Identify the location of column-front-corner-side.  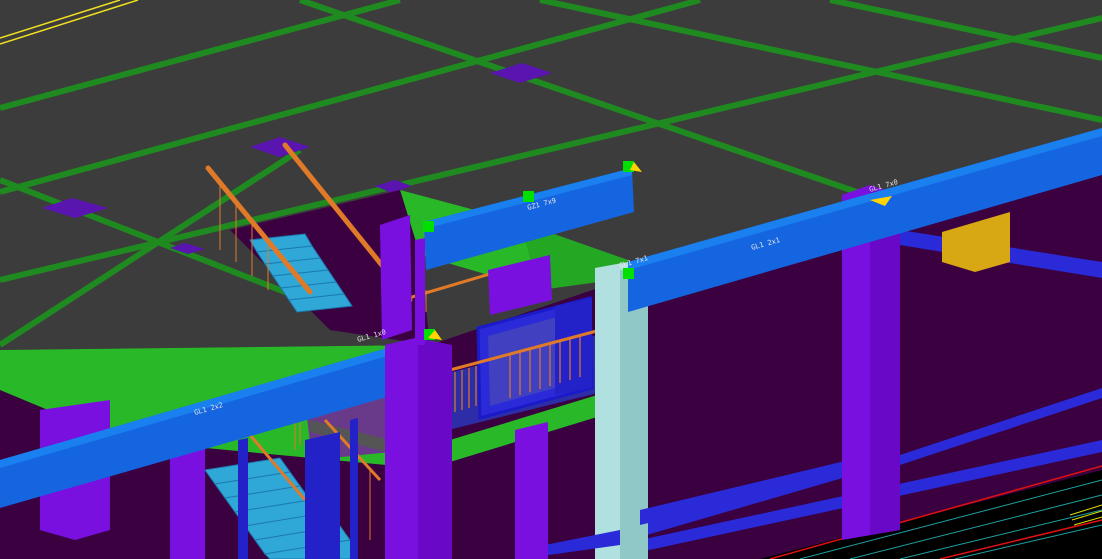
(435, 449).